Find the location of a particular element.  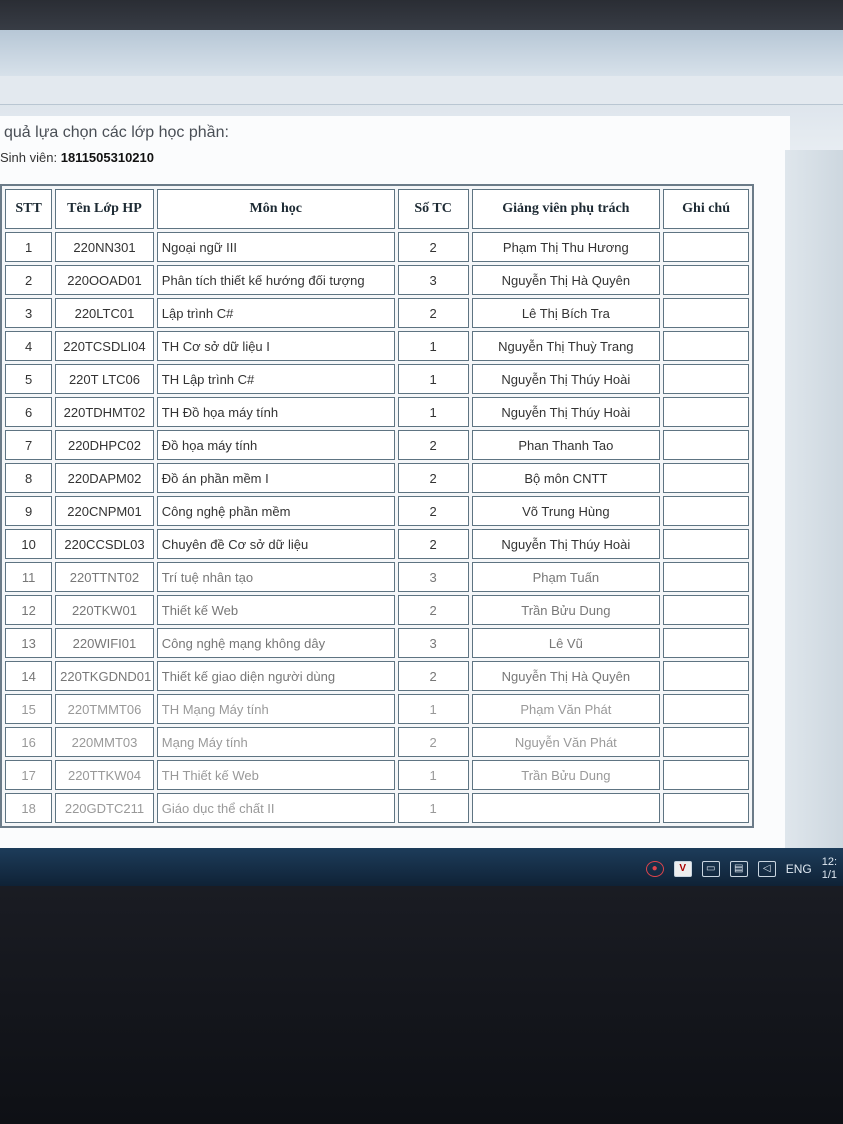

cell-subject: Lập trình C# is located at coordinates (275, 313).